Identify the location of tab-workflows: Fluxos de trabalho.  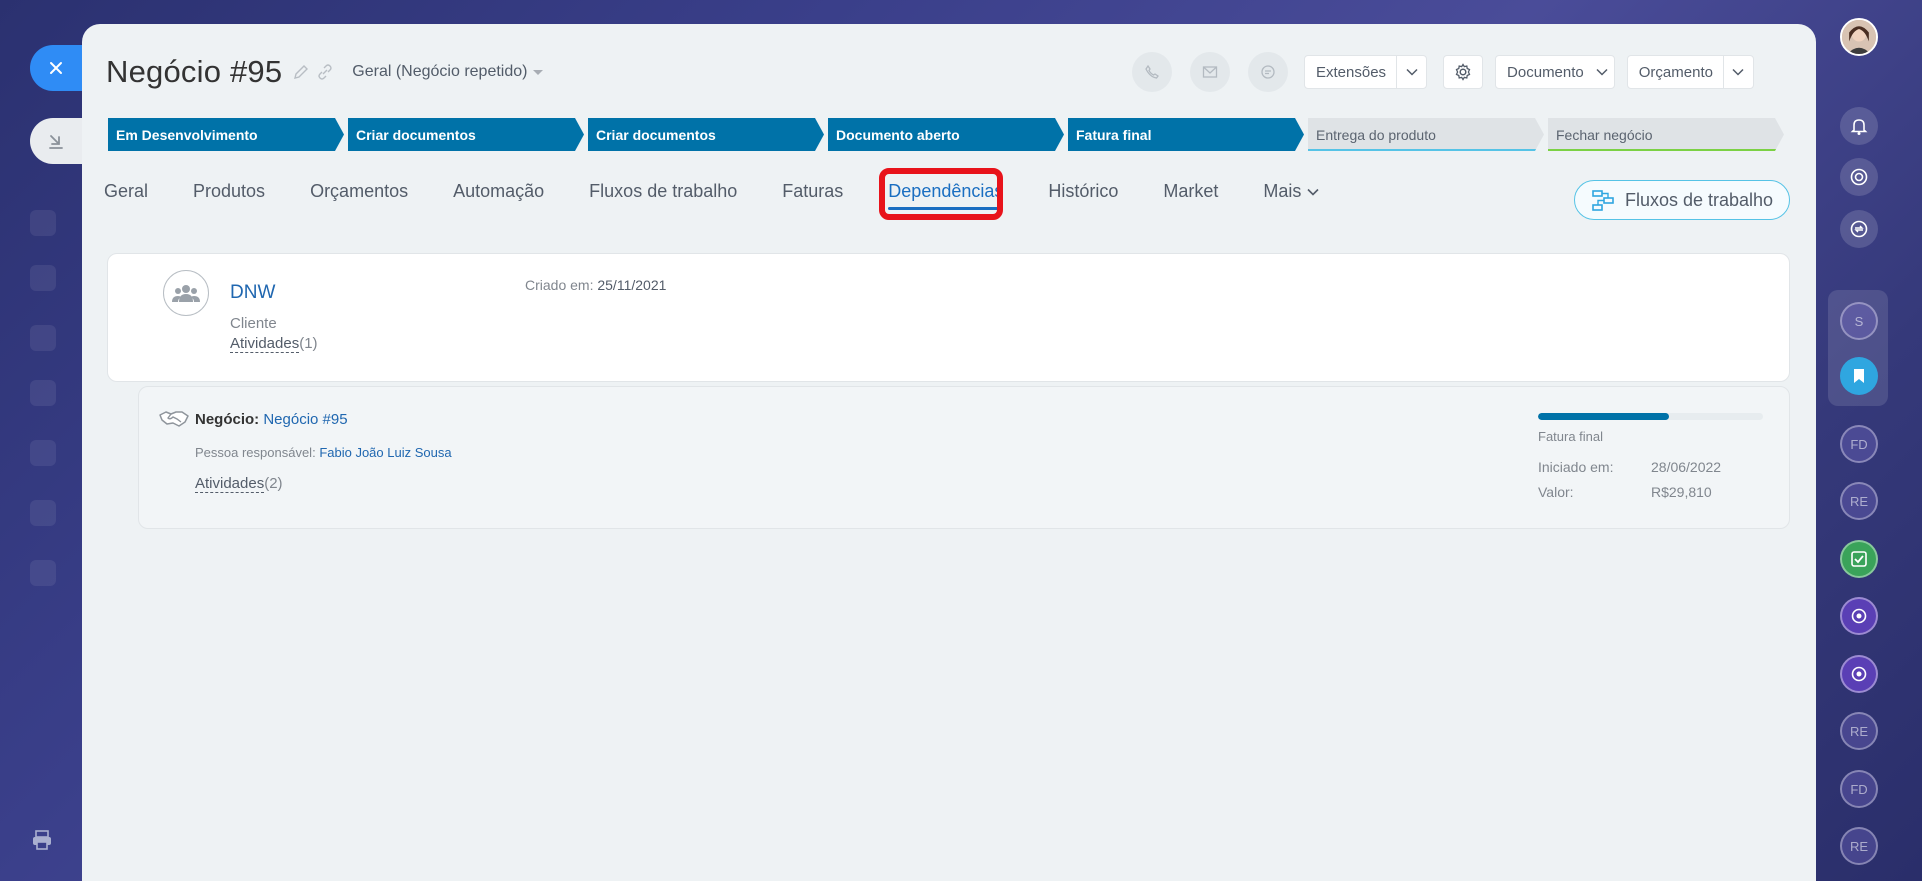
(663, 191).